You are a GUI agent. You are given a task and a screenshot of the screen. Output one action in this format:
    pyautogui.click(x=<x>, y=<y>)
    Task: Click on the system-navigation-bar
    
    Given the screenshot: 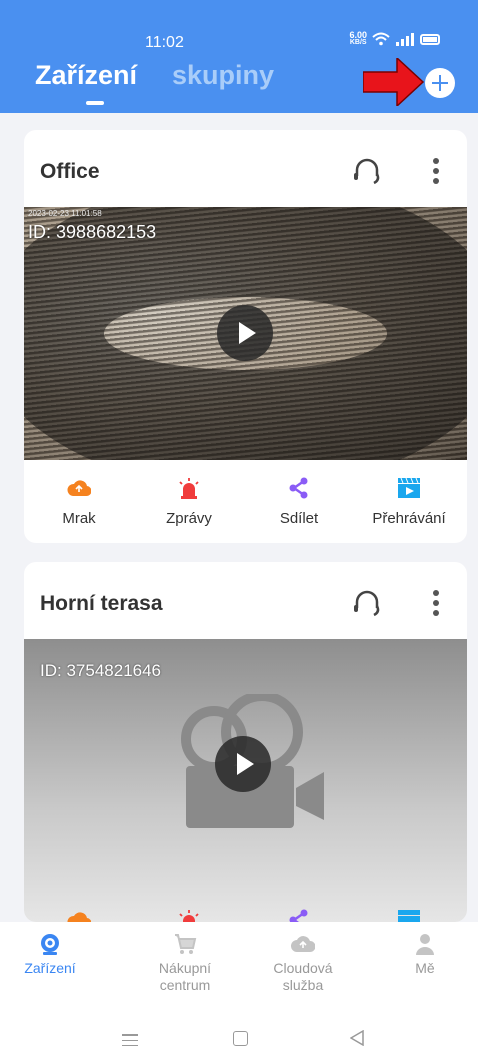 What is the action you would take?
    pyautogui.click(x=239, y=1025)
    